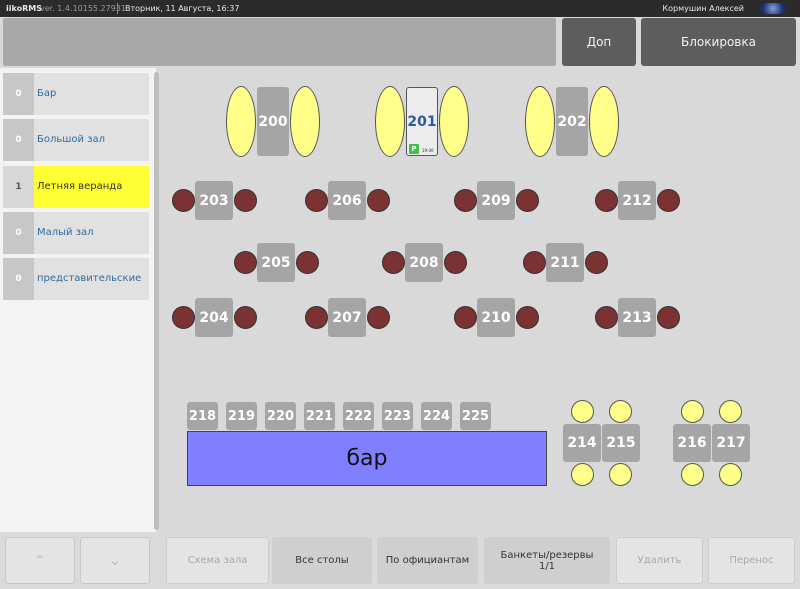 Image resolution: width=800 pixels, height=589 pixels. I want to click on table-219: 219, so click(241, 416).